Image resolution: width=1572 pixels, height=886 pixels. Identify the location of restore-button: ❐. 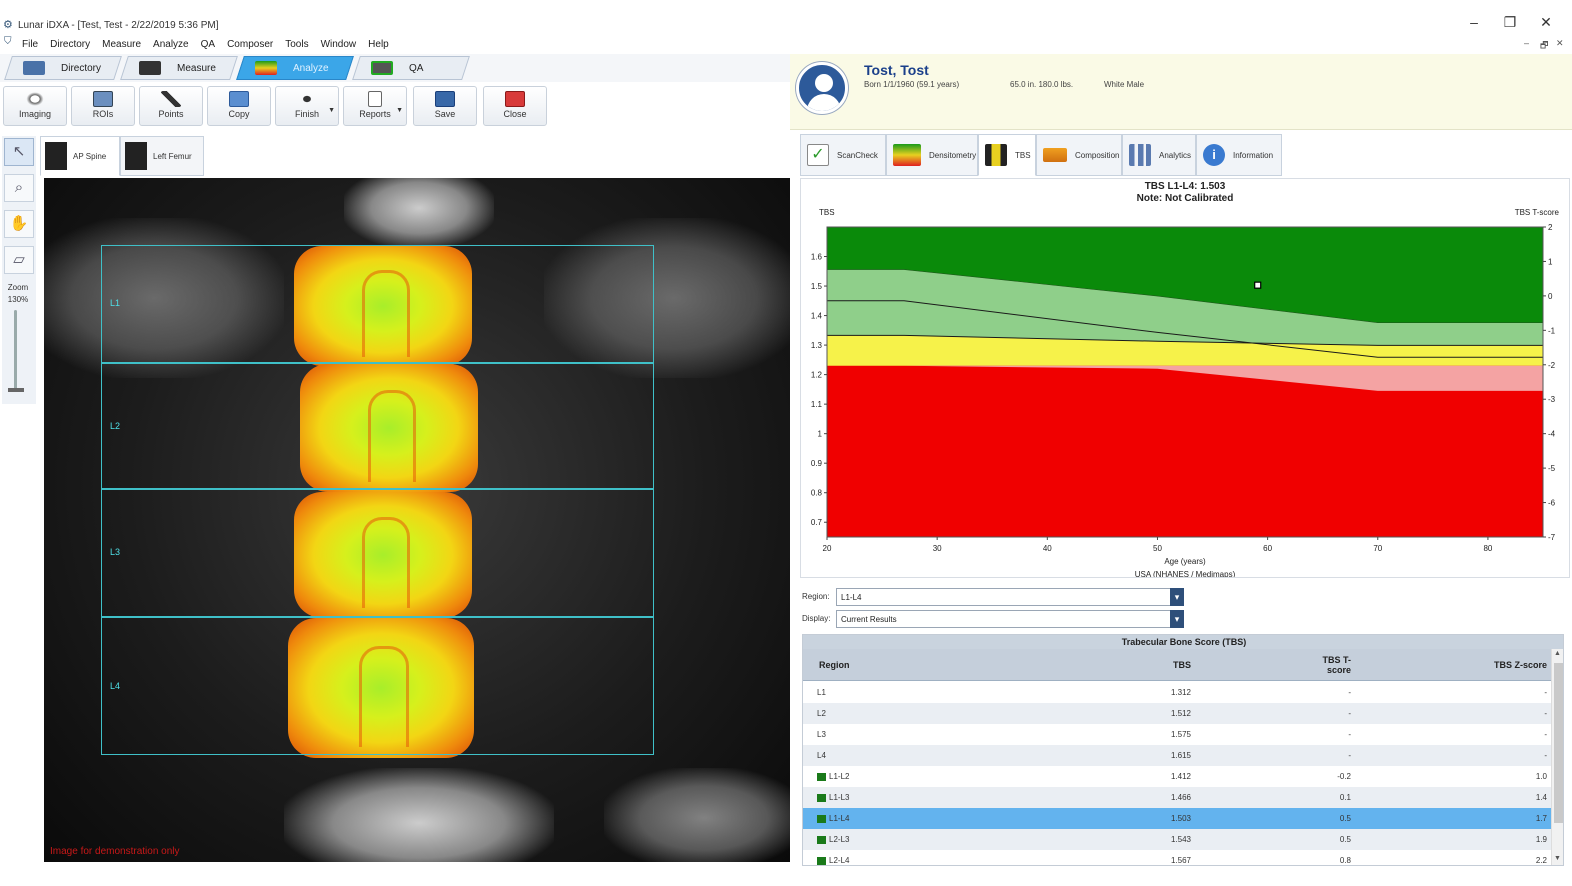
(1510, 22).